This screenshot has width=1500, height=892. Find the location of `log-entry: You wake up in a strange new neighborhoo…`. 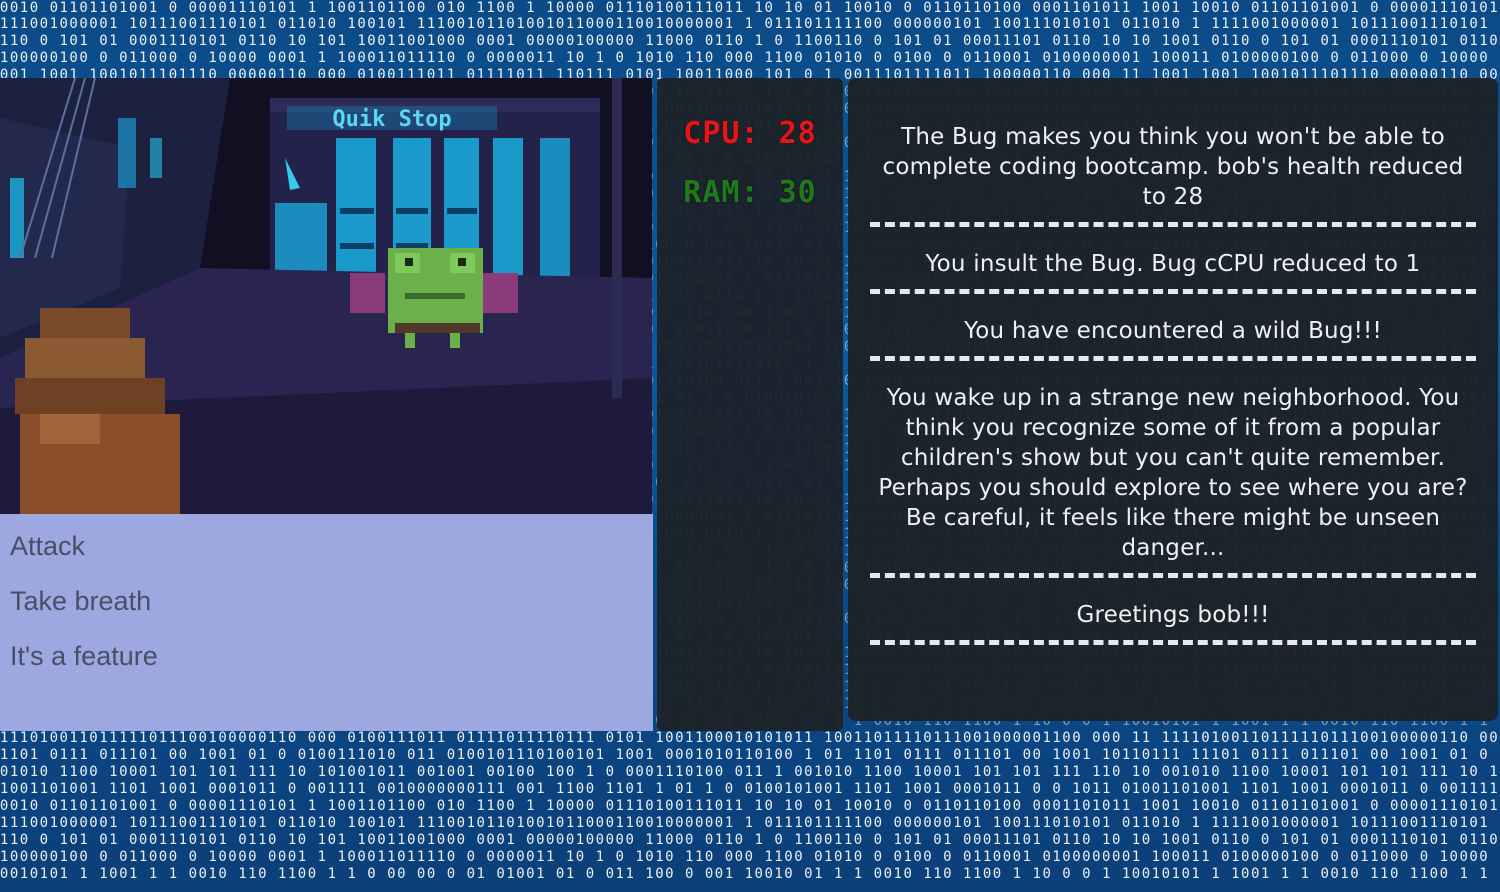

log-entry: You wake up in a strange new neighborhoo… is located at coordinates (1173, 480).